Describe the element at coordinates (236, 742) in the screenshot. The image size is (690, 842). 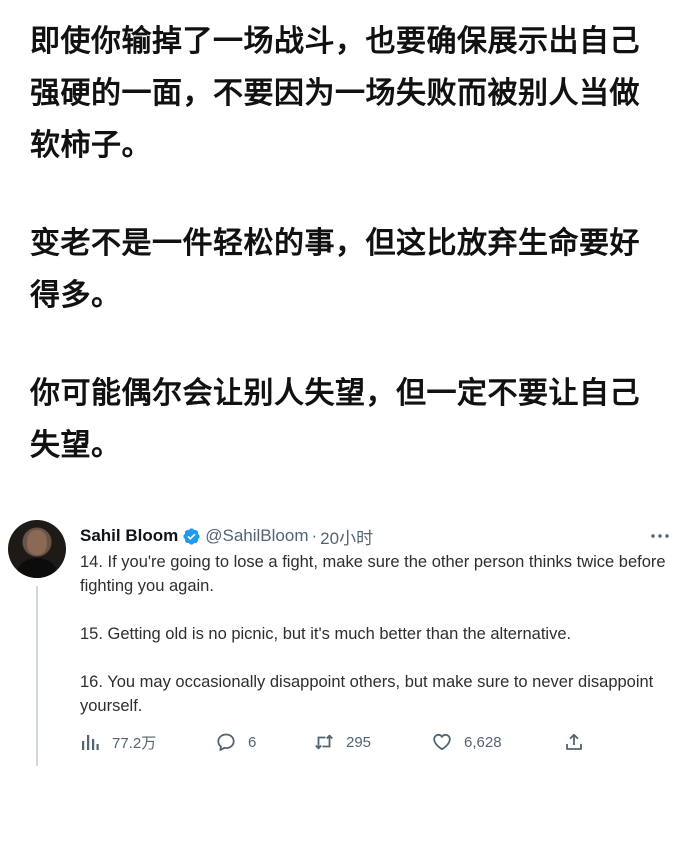
I see `reply-button: 6` at that location.